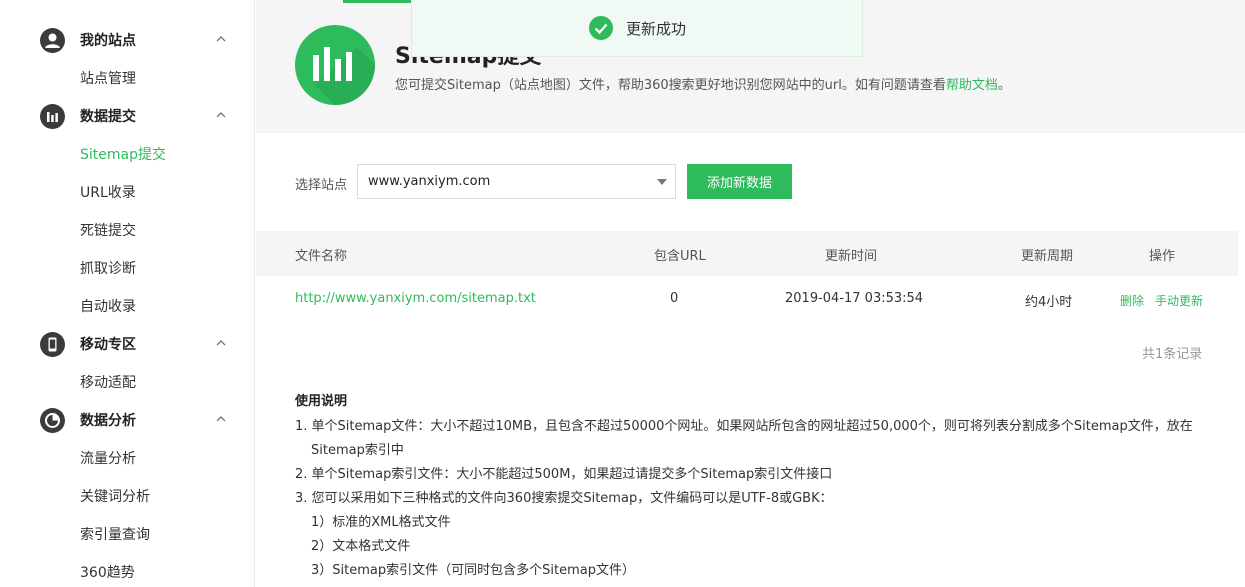 This screenshot has height=587, width=1245. What do you see at coordinates (335, 65) in the screenshot?
I see `sitemap-logo-icon` at bounding box center [335, 65].